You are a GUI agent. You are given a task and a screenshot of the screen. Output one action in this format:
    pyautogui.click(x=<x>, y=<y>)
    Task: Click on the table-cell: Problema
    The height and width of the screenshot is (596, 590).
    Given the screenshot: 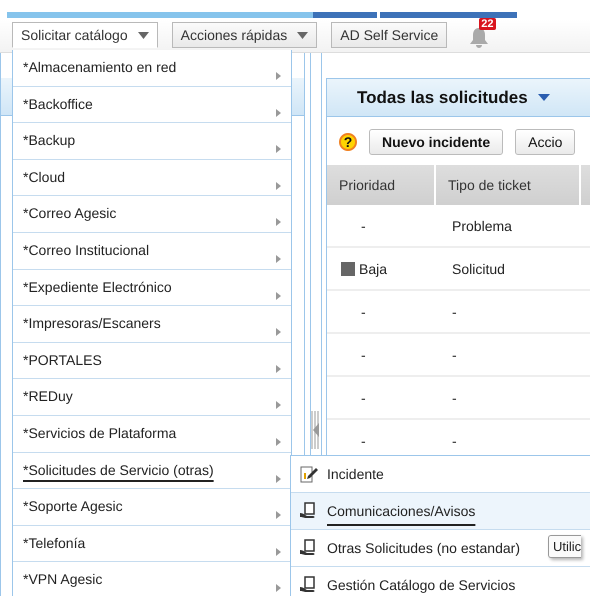 What is the action you would take?
    pyautogui.click(x=482, y=226)
    